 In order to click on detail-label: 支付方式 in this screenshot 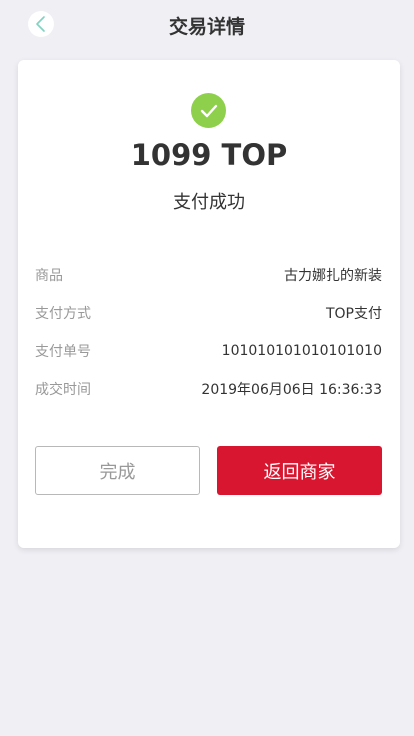, I will do `click(63, 314)`.